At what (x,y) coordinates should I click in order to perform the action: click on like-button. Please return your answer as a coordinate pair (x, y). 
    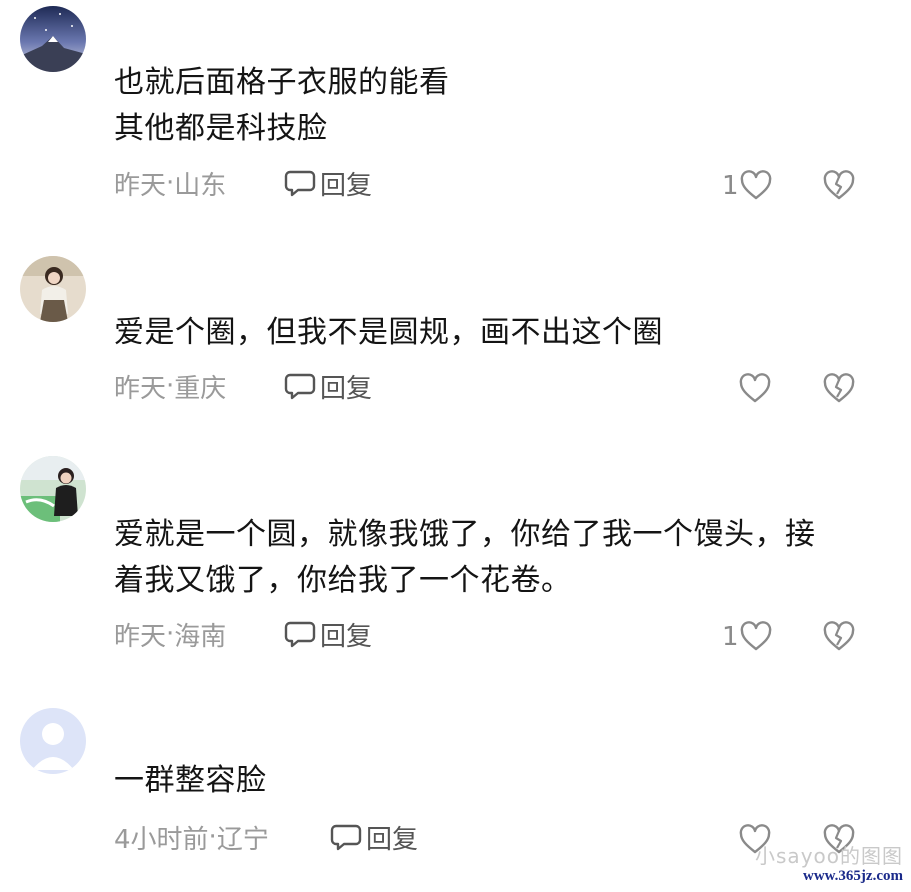
    Looking at the image, I should click on (755, 389).